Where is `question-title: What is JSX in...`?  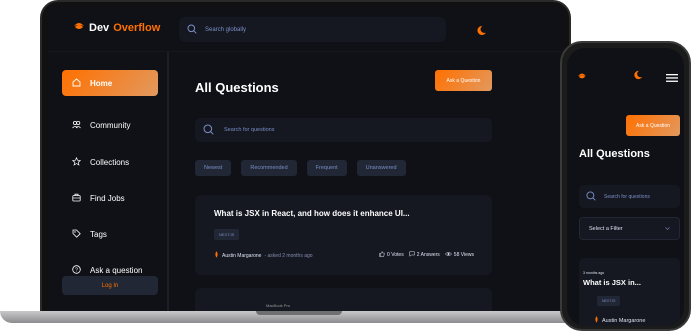 question-title: What is JSX in... is located at coordinates (612, 282).